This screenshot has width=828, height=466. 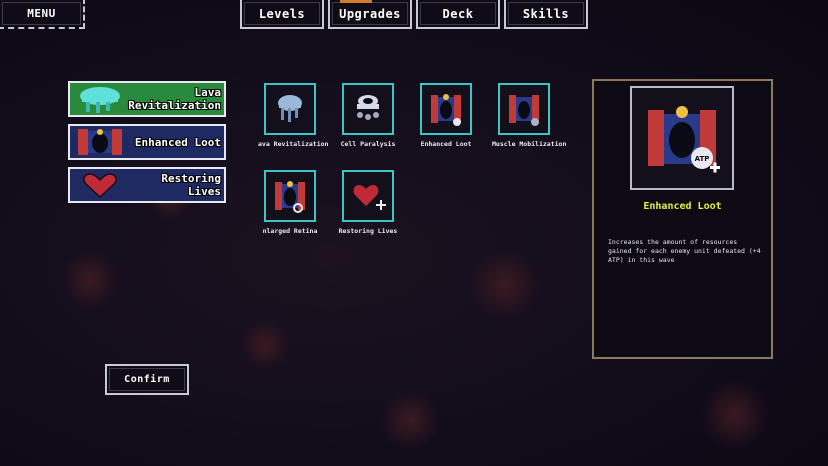 What do you see at coordinates (42, 14) in the screenshot?
I see `menu-button: MENU` at bounding box center [42, 14].